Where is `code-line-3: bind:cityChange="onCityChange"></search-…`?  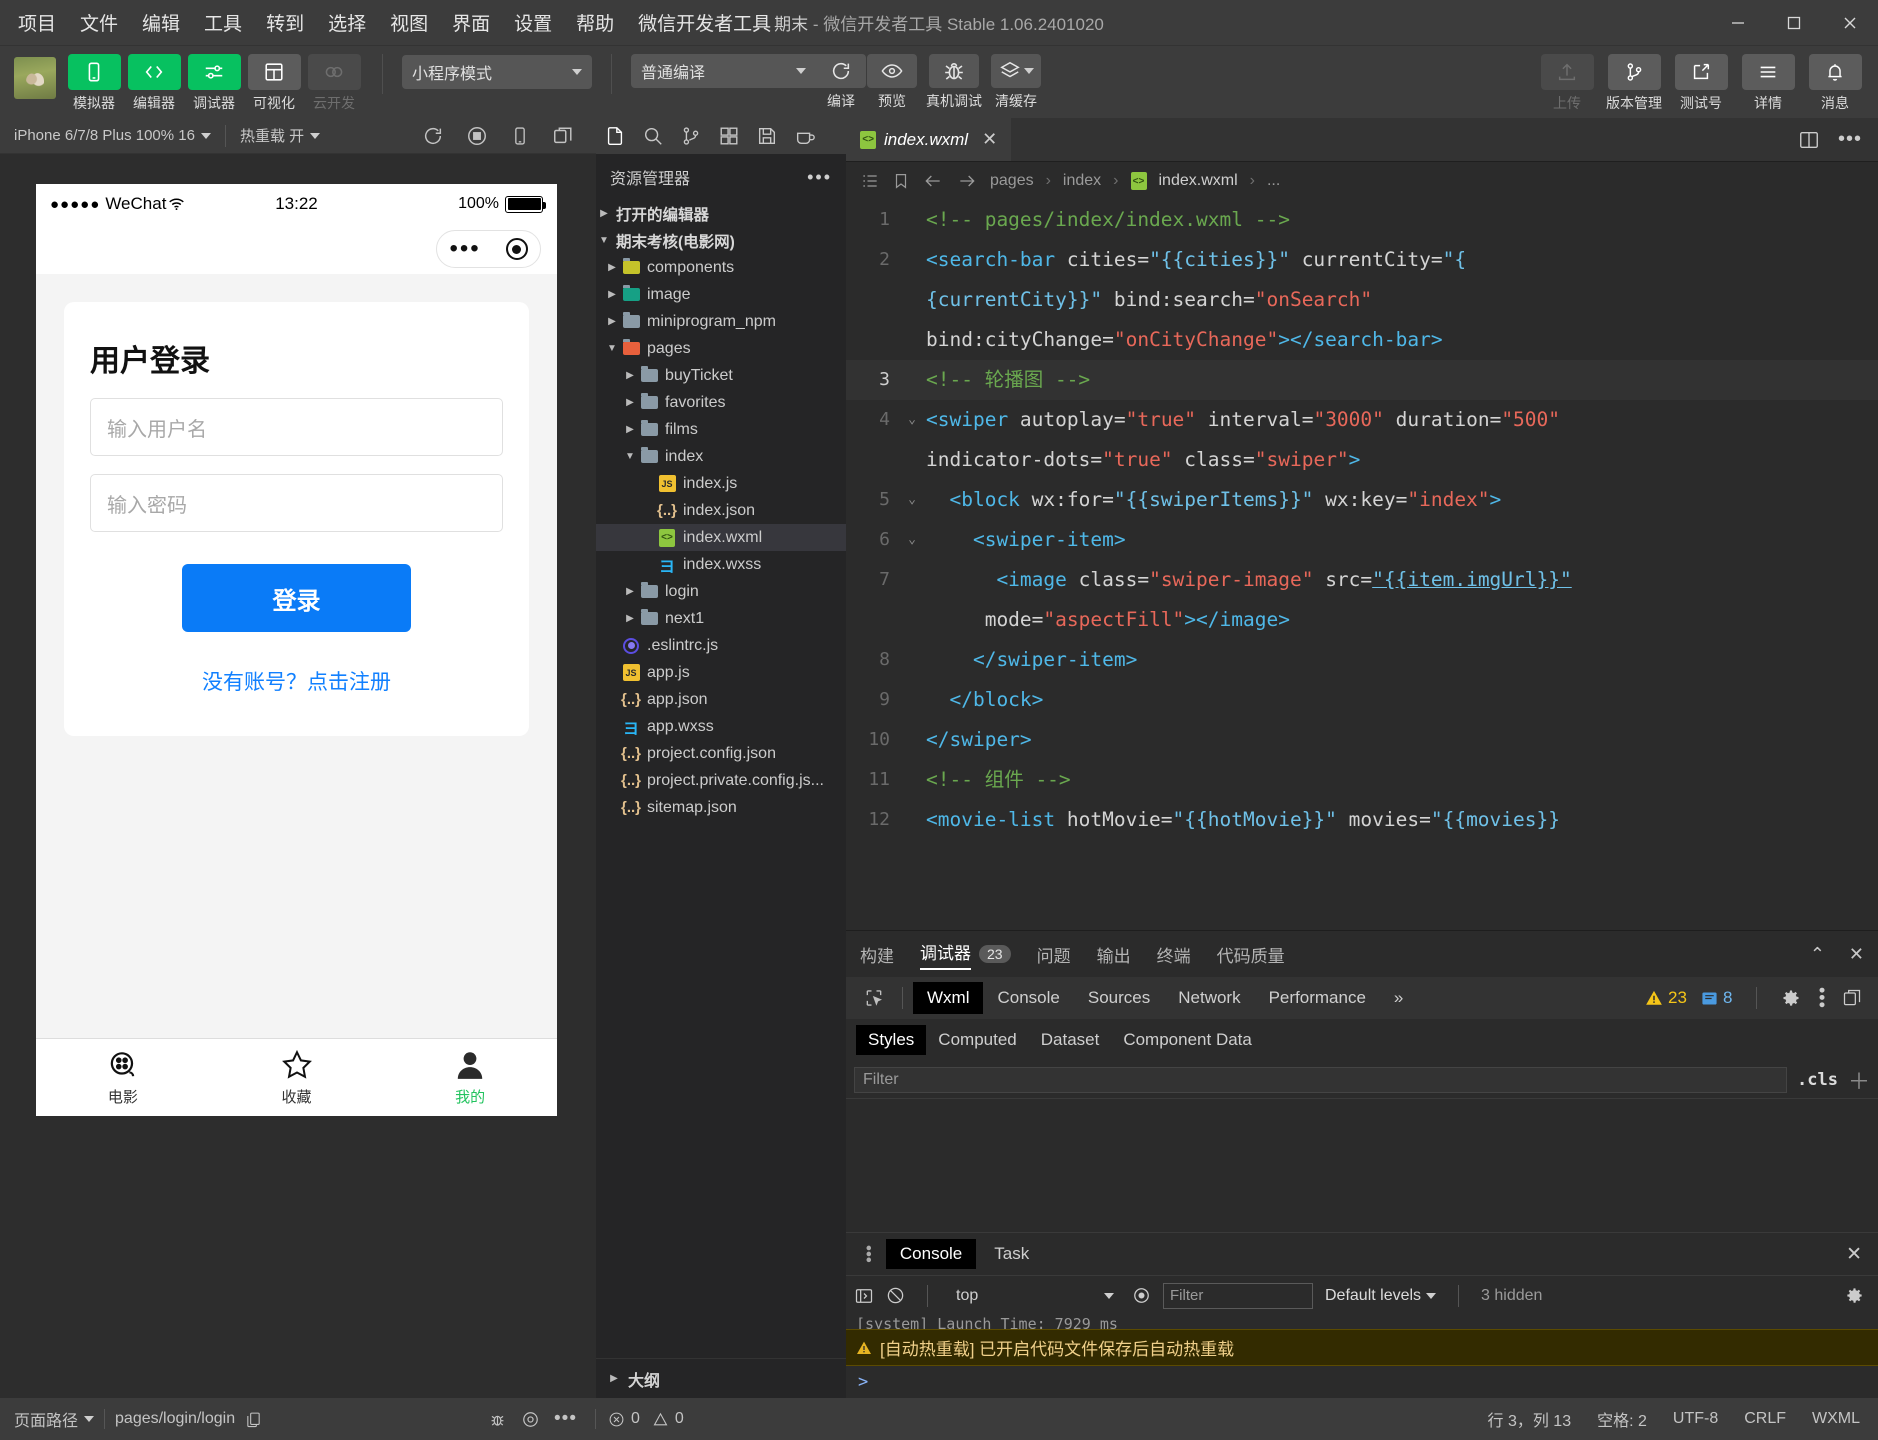 code-line-3: bind:cityChange="onCityChange"></search-… is located at coordinates (1362, 340).